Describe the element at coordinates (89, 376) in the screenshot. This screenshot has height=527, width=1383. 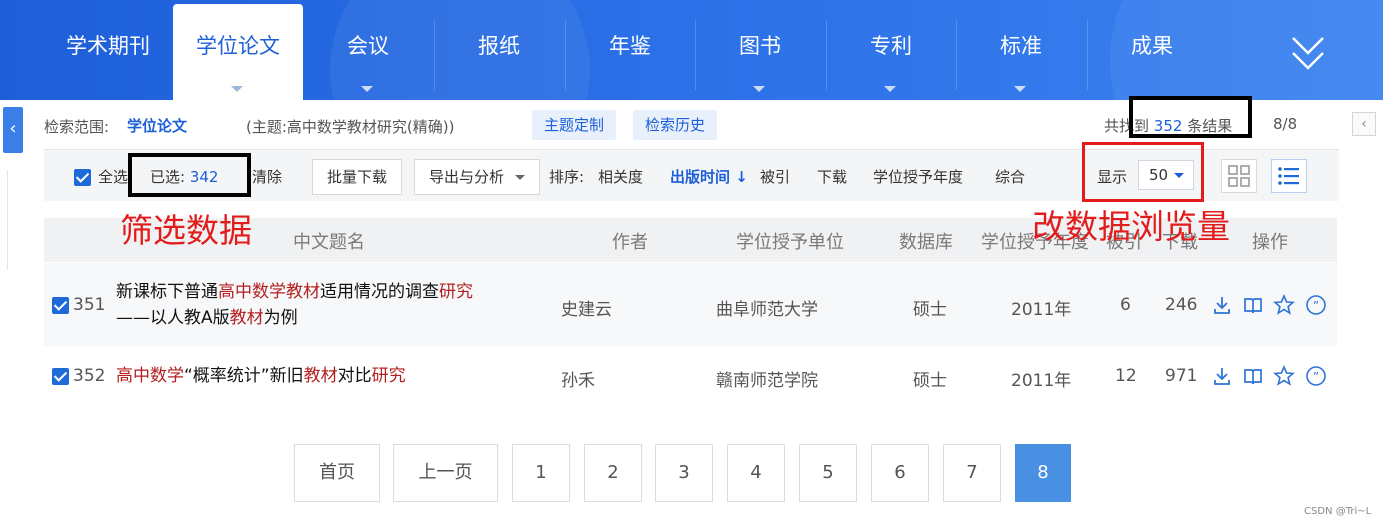
I see `row-index: 352` at that location.